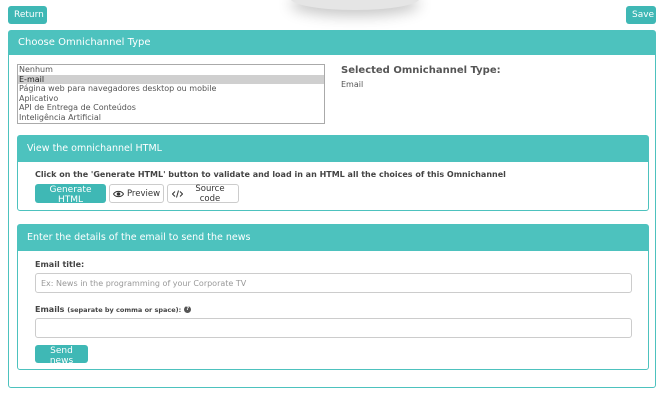  What do you see at coordinates (333, 149) in the screenshot?
I see `view-html-header: View the omnichannel HTML` at bounding box center [333, 149].